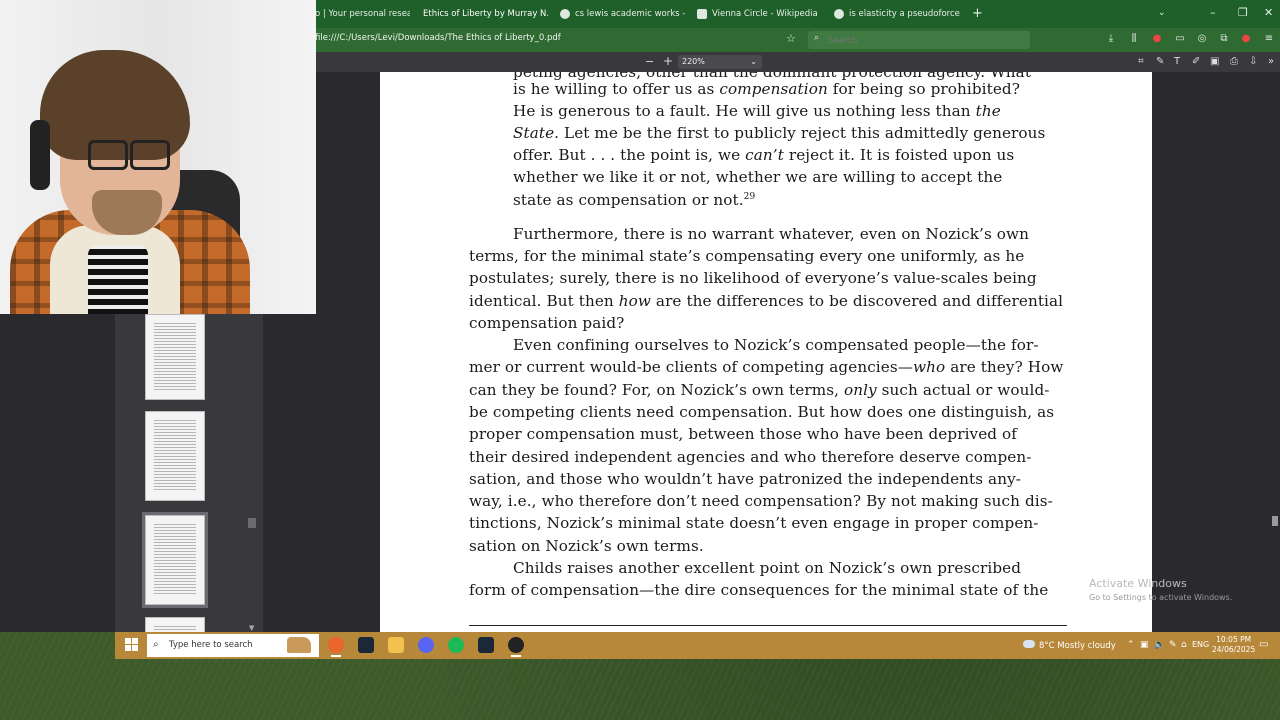 This screenshot has width=1280, height=720. I want to click on zoom-out-button: −, so click(649, 61).